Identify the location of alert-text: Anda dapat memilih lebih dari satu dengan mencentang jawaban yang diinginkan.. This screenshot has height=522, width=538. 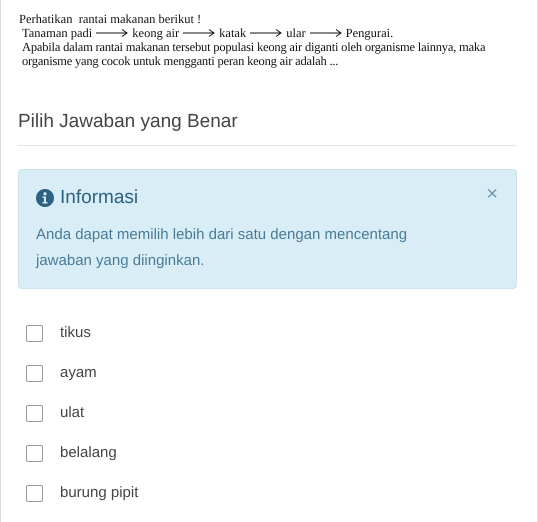
(222, 248).